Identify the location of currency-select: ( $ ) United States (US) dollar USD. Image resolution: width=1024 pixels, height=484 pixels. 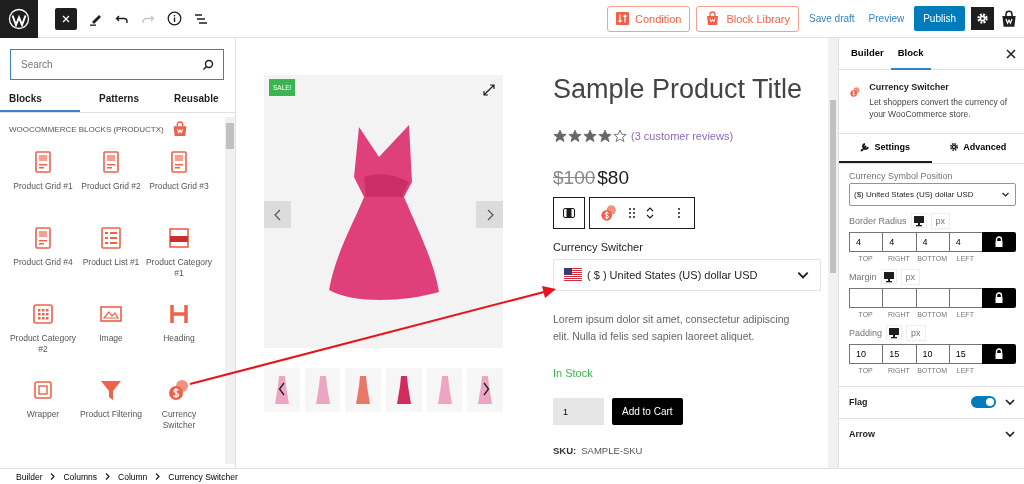
(687, 274).